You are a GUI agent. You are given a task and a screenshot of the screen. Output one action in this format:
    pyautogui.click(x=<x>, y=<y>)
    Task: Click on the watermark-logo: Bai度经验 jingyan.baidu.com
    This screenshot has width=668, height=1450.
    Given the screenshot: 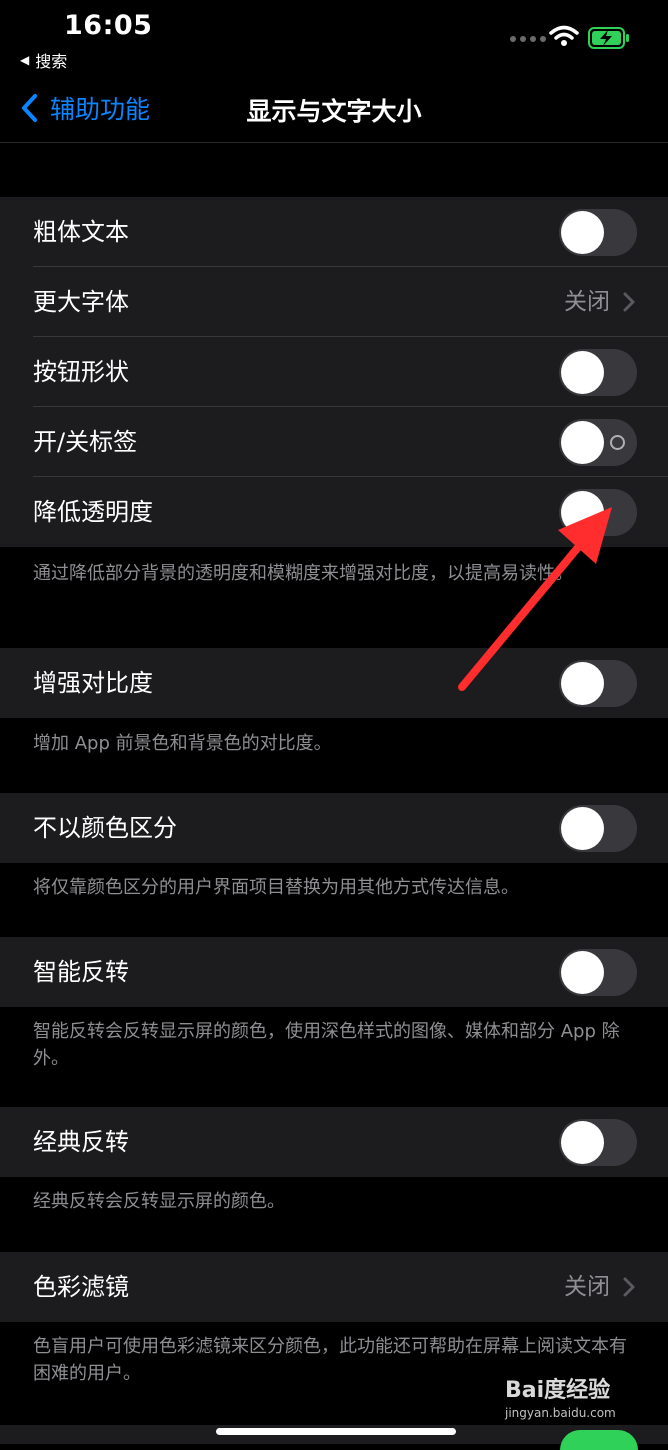 What is the action you would take?
    pyautogui.click(x=570, y=1402)
    